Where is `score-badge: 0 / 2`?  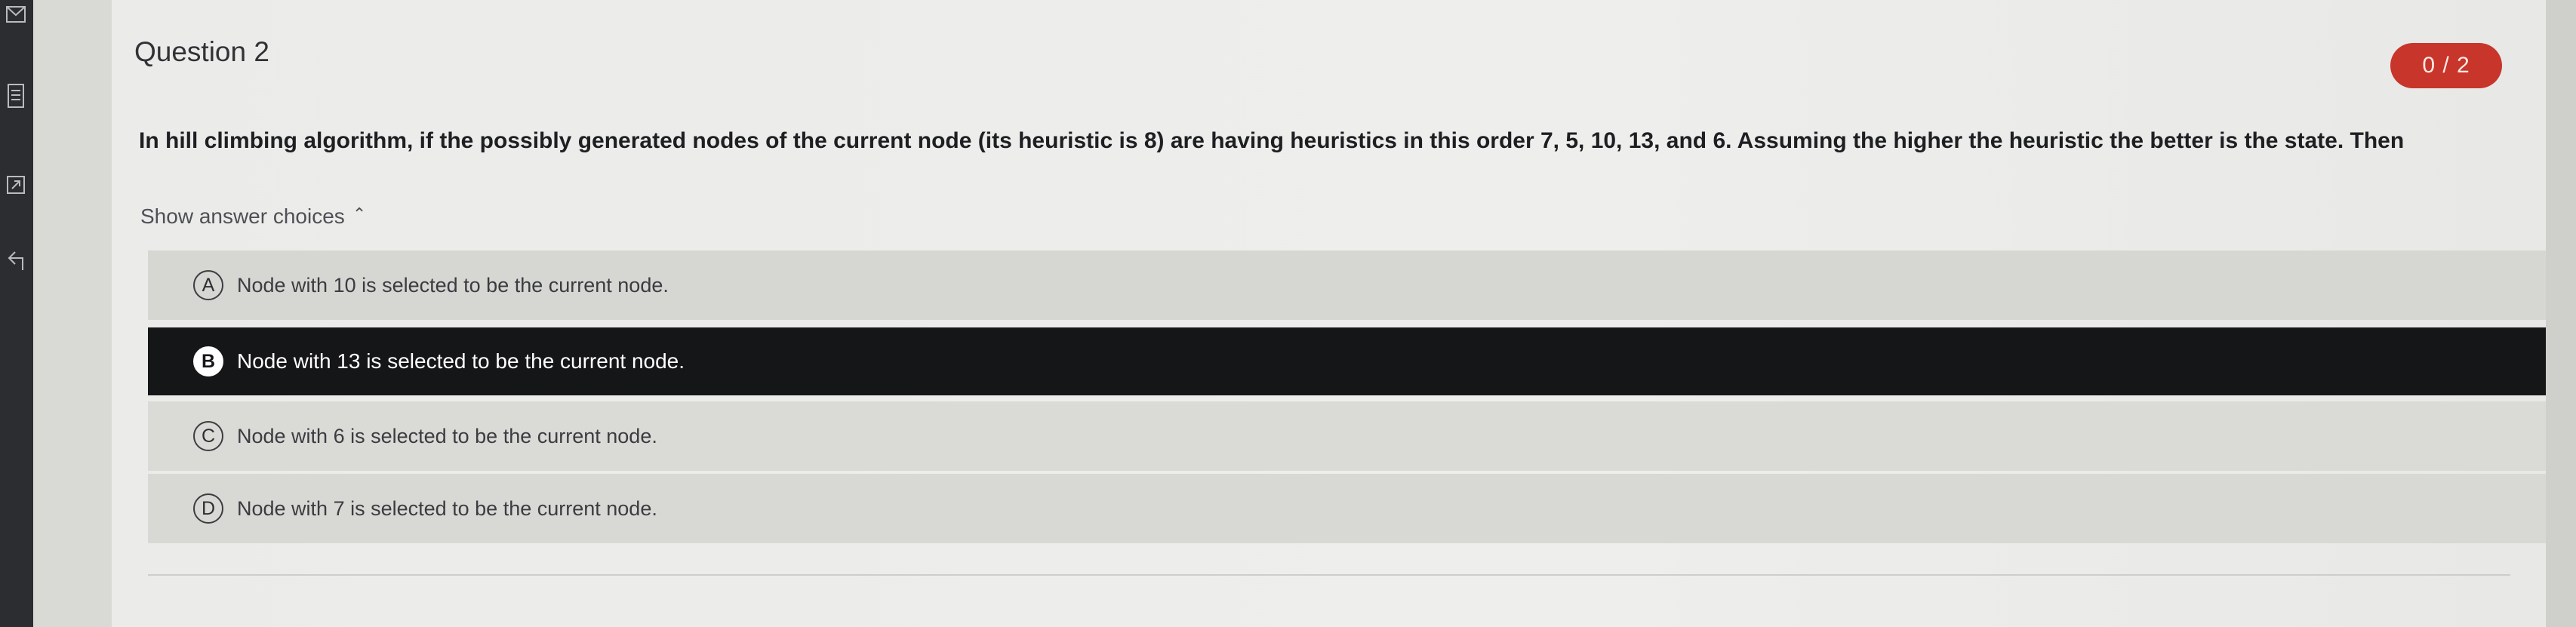
score-badge: 0 / 2 is located at coordinates (2446, 65).